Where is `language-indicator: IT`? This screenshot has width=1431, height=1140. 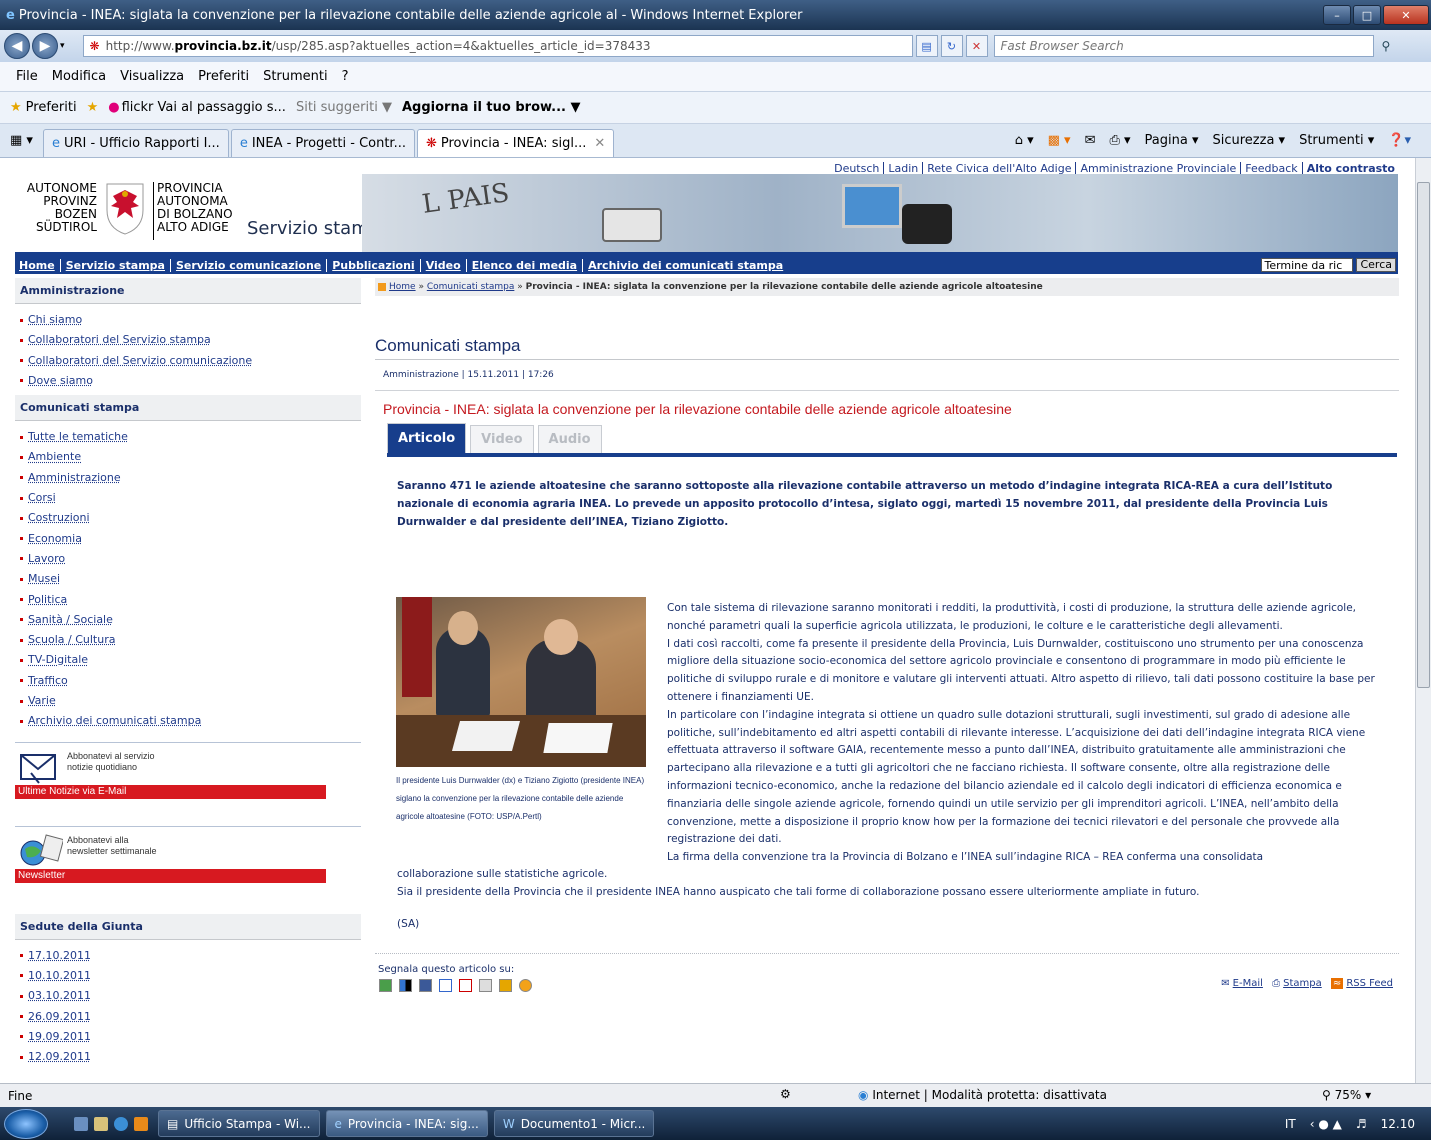
language-indicator: IT is located at coordinates (1290, 1124).